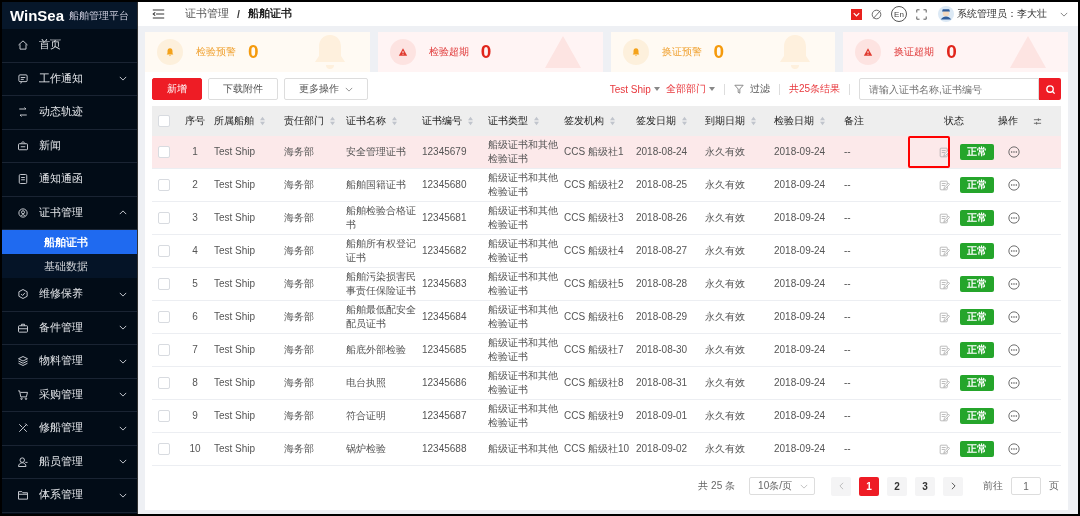 The width and height of the screenshot is (1080, 516). What do you see at coordinates (195, 218) in the screenshot?
I see `table-cell: 3` at bounding box center [195, 218].